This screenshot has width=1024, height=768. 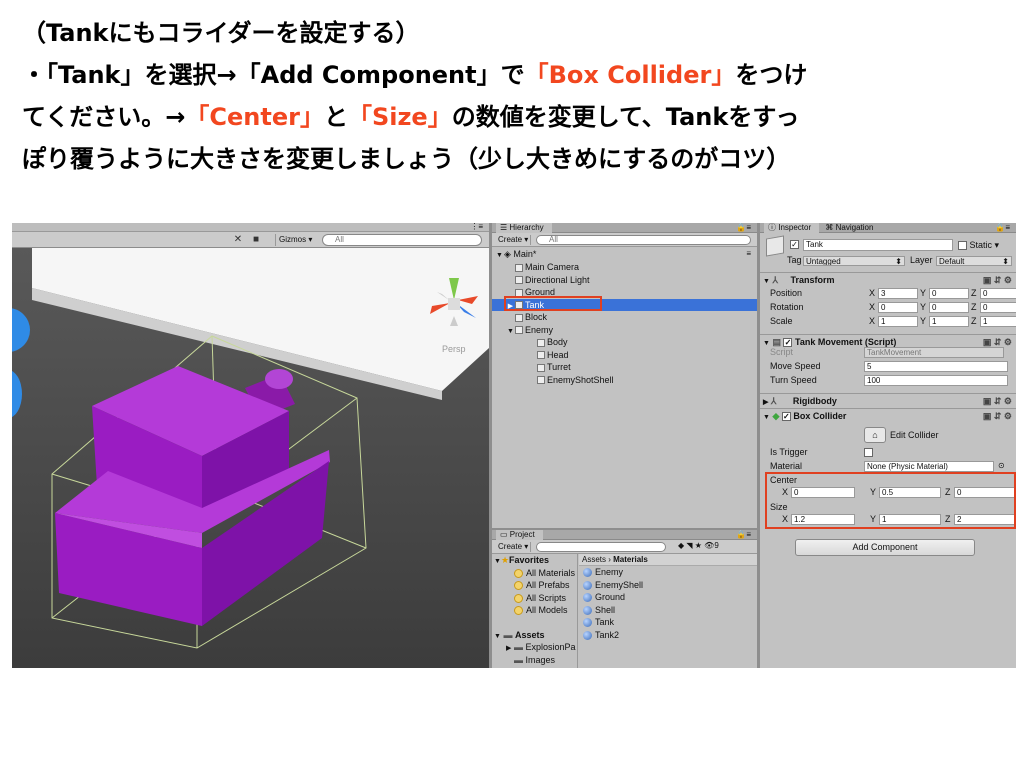 I want to click on scene-root-row: ▼◈ Main* ≡, so click(x=624, y=254).